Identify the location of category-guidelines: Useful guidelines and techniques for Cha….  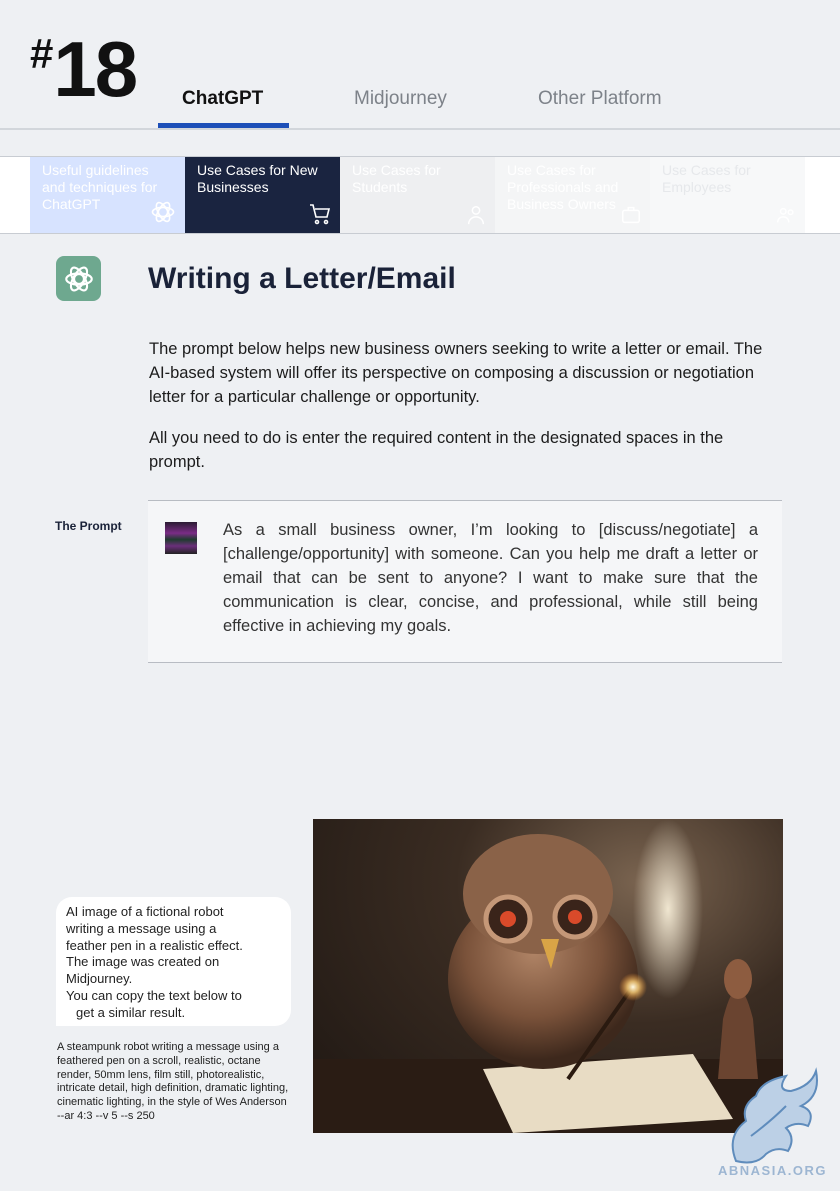
(107, 195).